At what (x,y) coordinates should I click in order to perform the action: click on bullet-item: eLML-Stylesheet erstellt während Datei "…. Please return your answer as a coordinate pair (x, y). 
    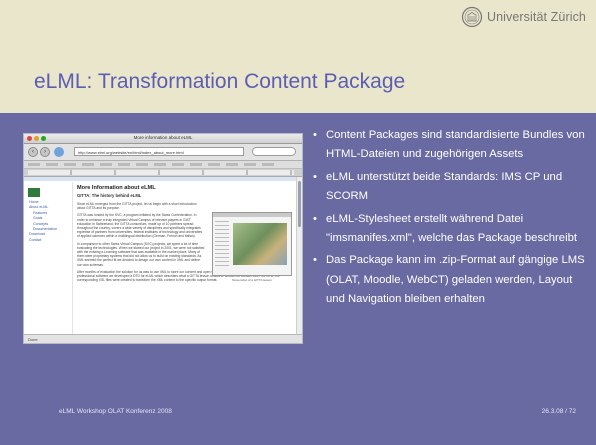
    Looking at the image, I should click on (449, 229).